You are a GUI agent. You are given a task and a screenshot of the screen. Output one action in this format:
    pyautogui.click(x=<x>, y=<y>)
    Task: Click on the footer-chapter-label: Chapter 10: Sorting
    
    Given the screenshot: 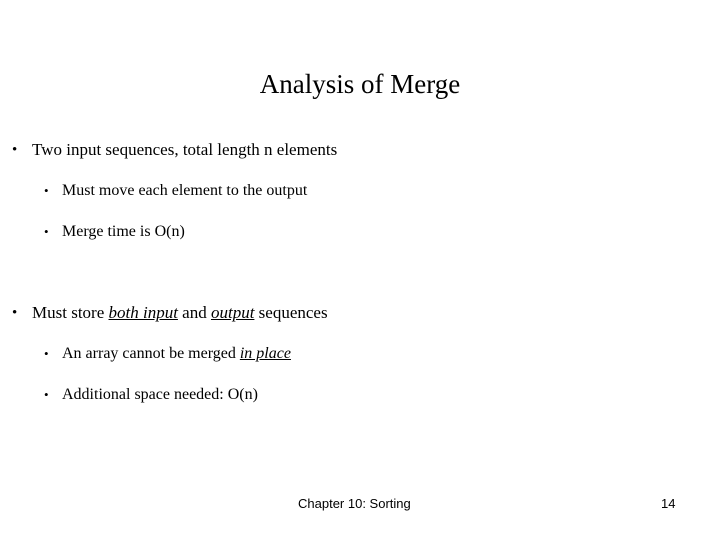 What is the action you would take?
    pyautogui.click(x=354, y=503)
    